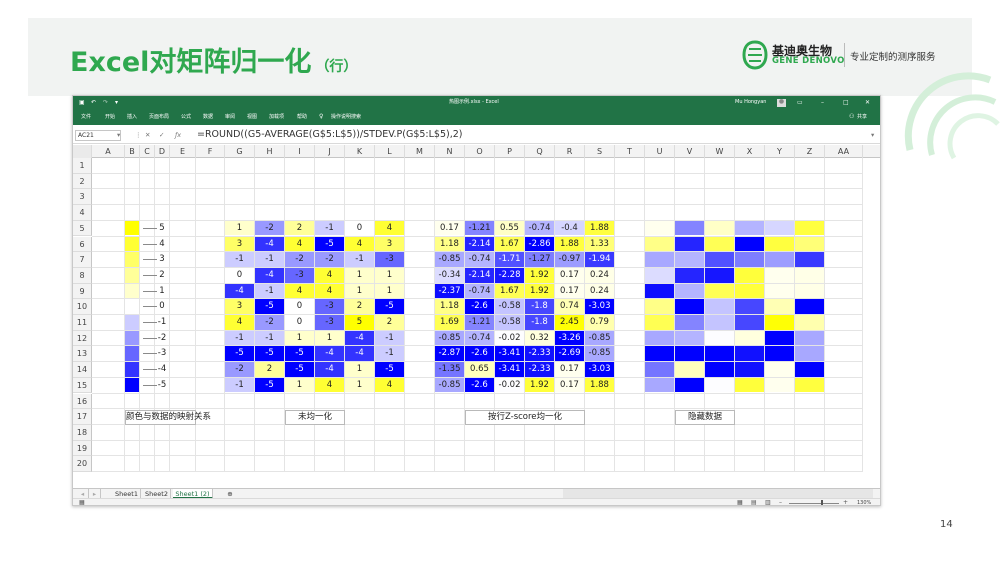  What do you see at coordinates (299, 228) in the screenshot?
I see `raw-matrix-cell: 2` at bounding box center [299, 228].